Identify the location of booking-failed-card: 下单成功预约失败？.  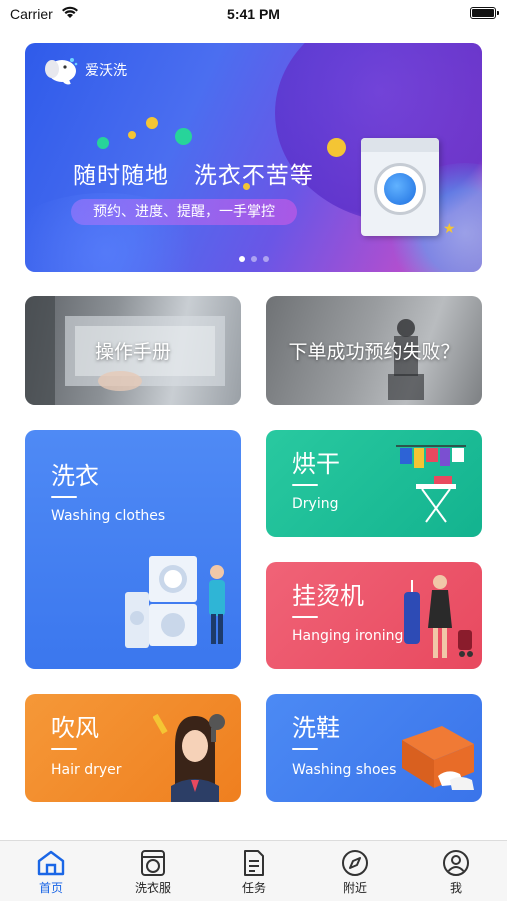
(374, 350).